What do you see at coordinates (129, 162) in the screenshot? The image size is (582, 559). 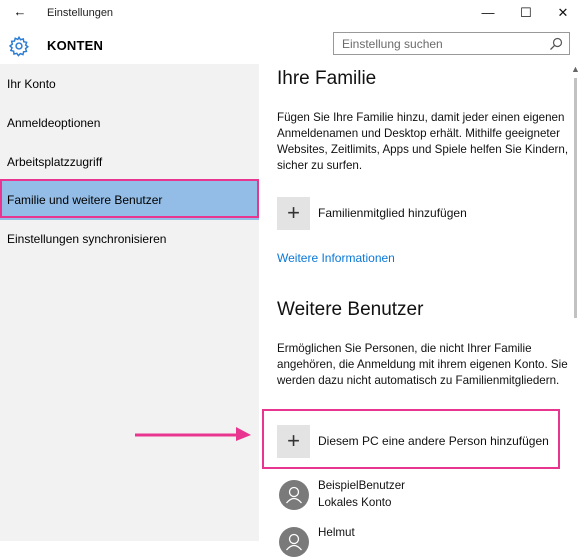 I see `sidebar-item-arbeitsplatzzugriff: Arbeitsplatzzugriff` at bounding box center [129, 162].